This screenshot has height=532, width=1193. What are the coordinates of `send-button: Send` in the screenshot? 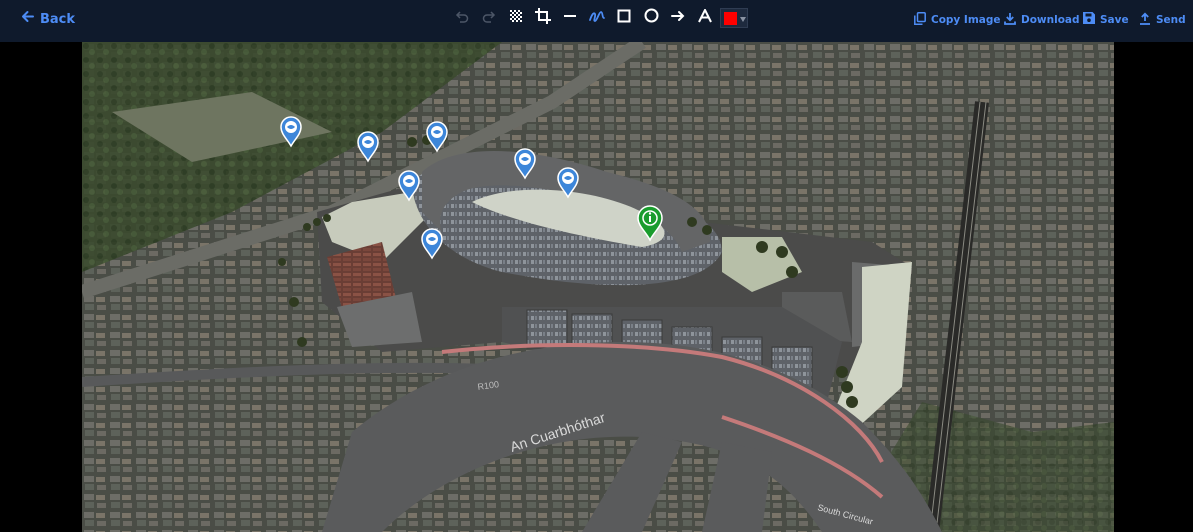 It's located at (1162, 20).